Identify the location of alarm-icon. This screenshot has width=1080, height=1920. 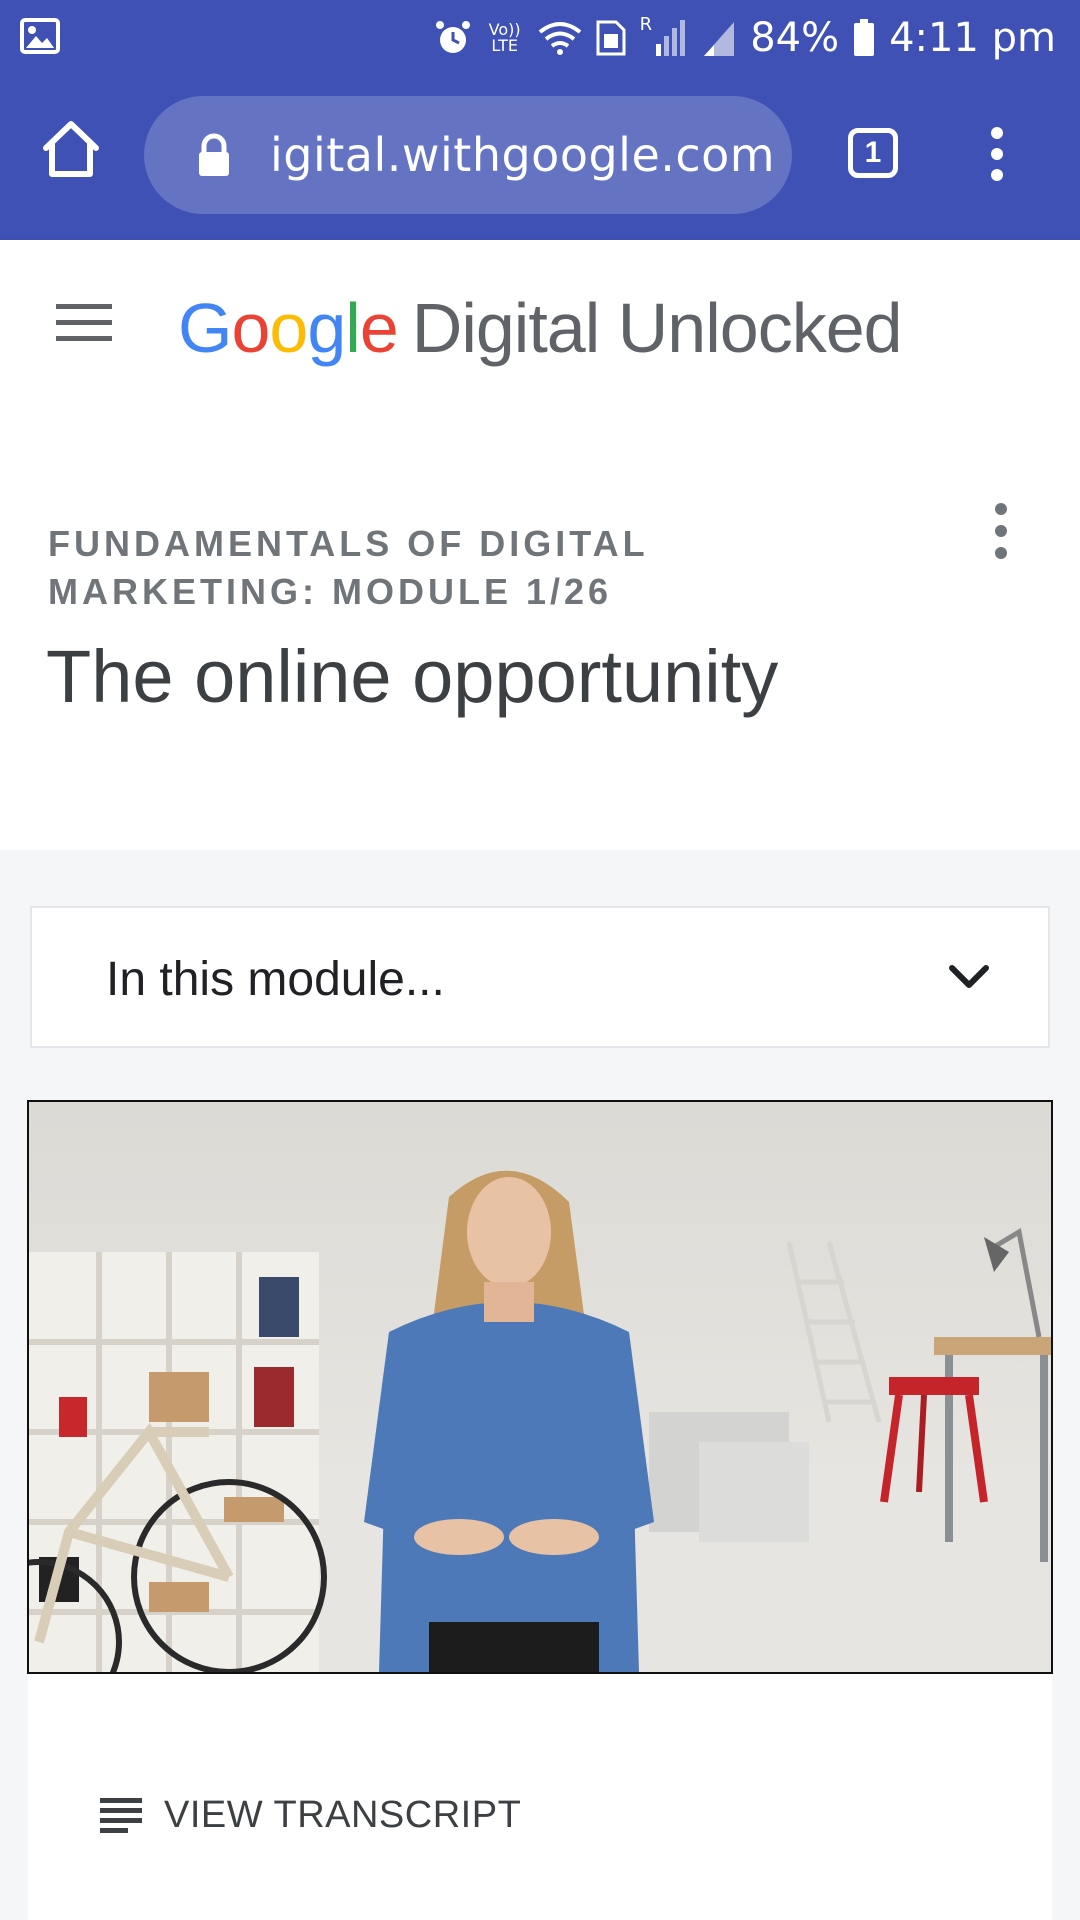
(452, 37).